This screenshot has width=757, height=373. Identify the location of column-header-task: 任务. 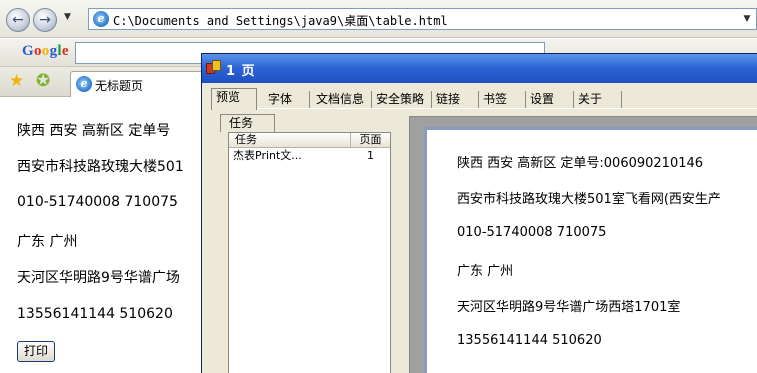
(290, 140).